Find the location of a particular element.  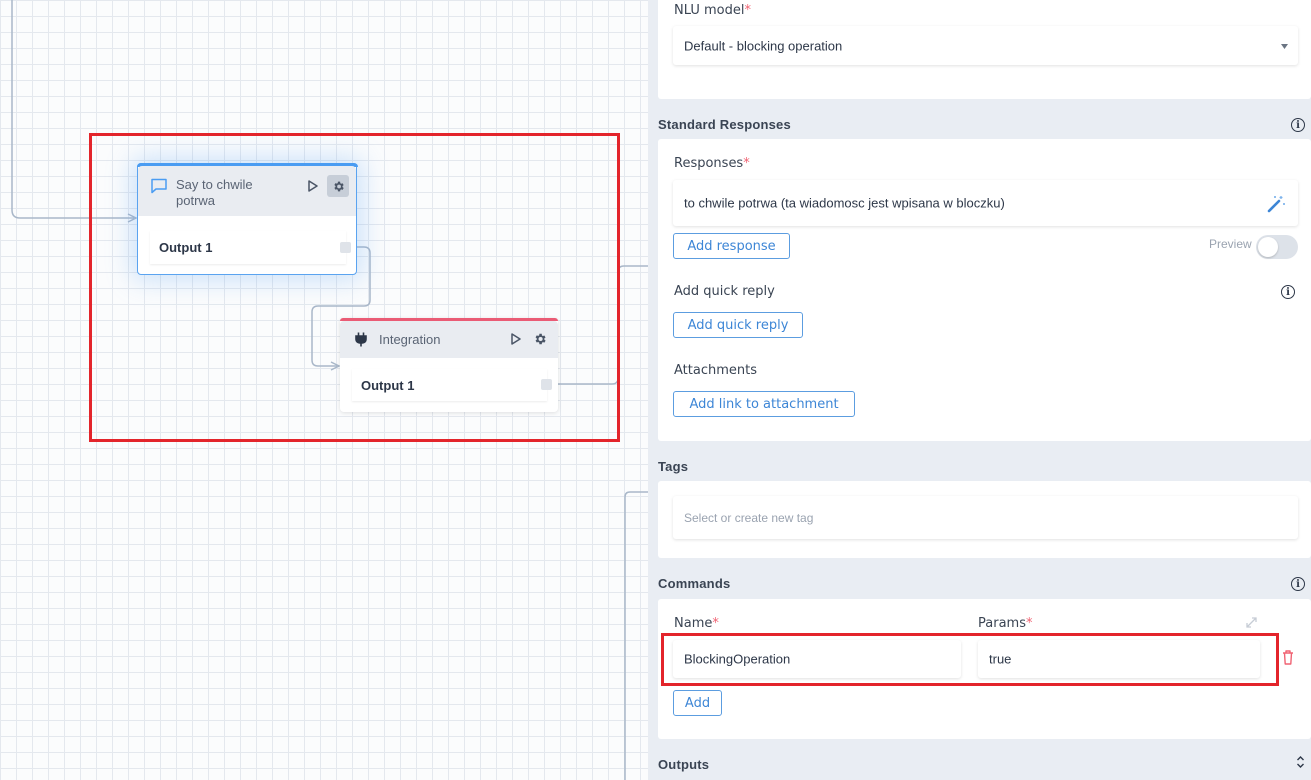

integration-node-header: Integration is located at coordinates (449, 339).